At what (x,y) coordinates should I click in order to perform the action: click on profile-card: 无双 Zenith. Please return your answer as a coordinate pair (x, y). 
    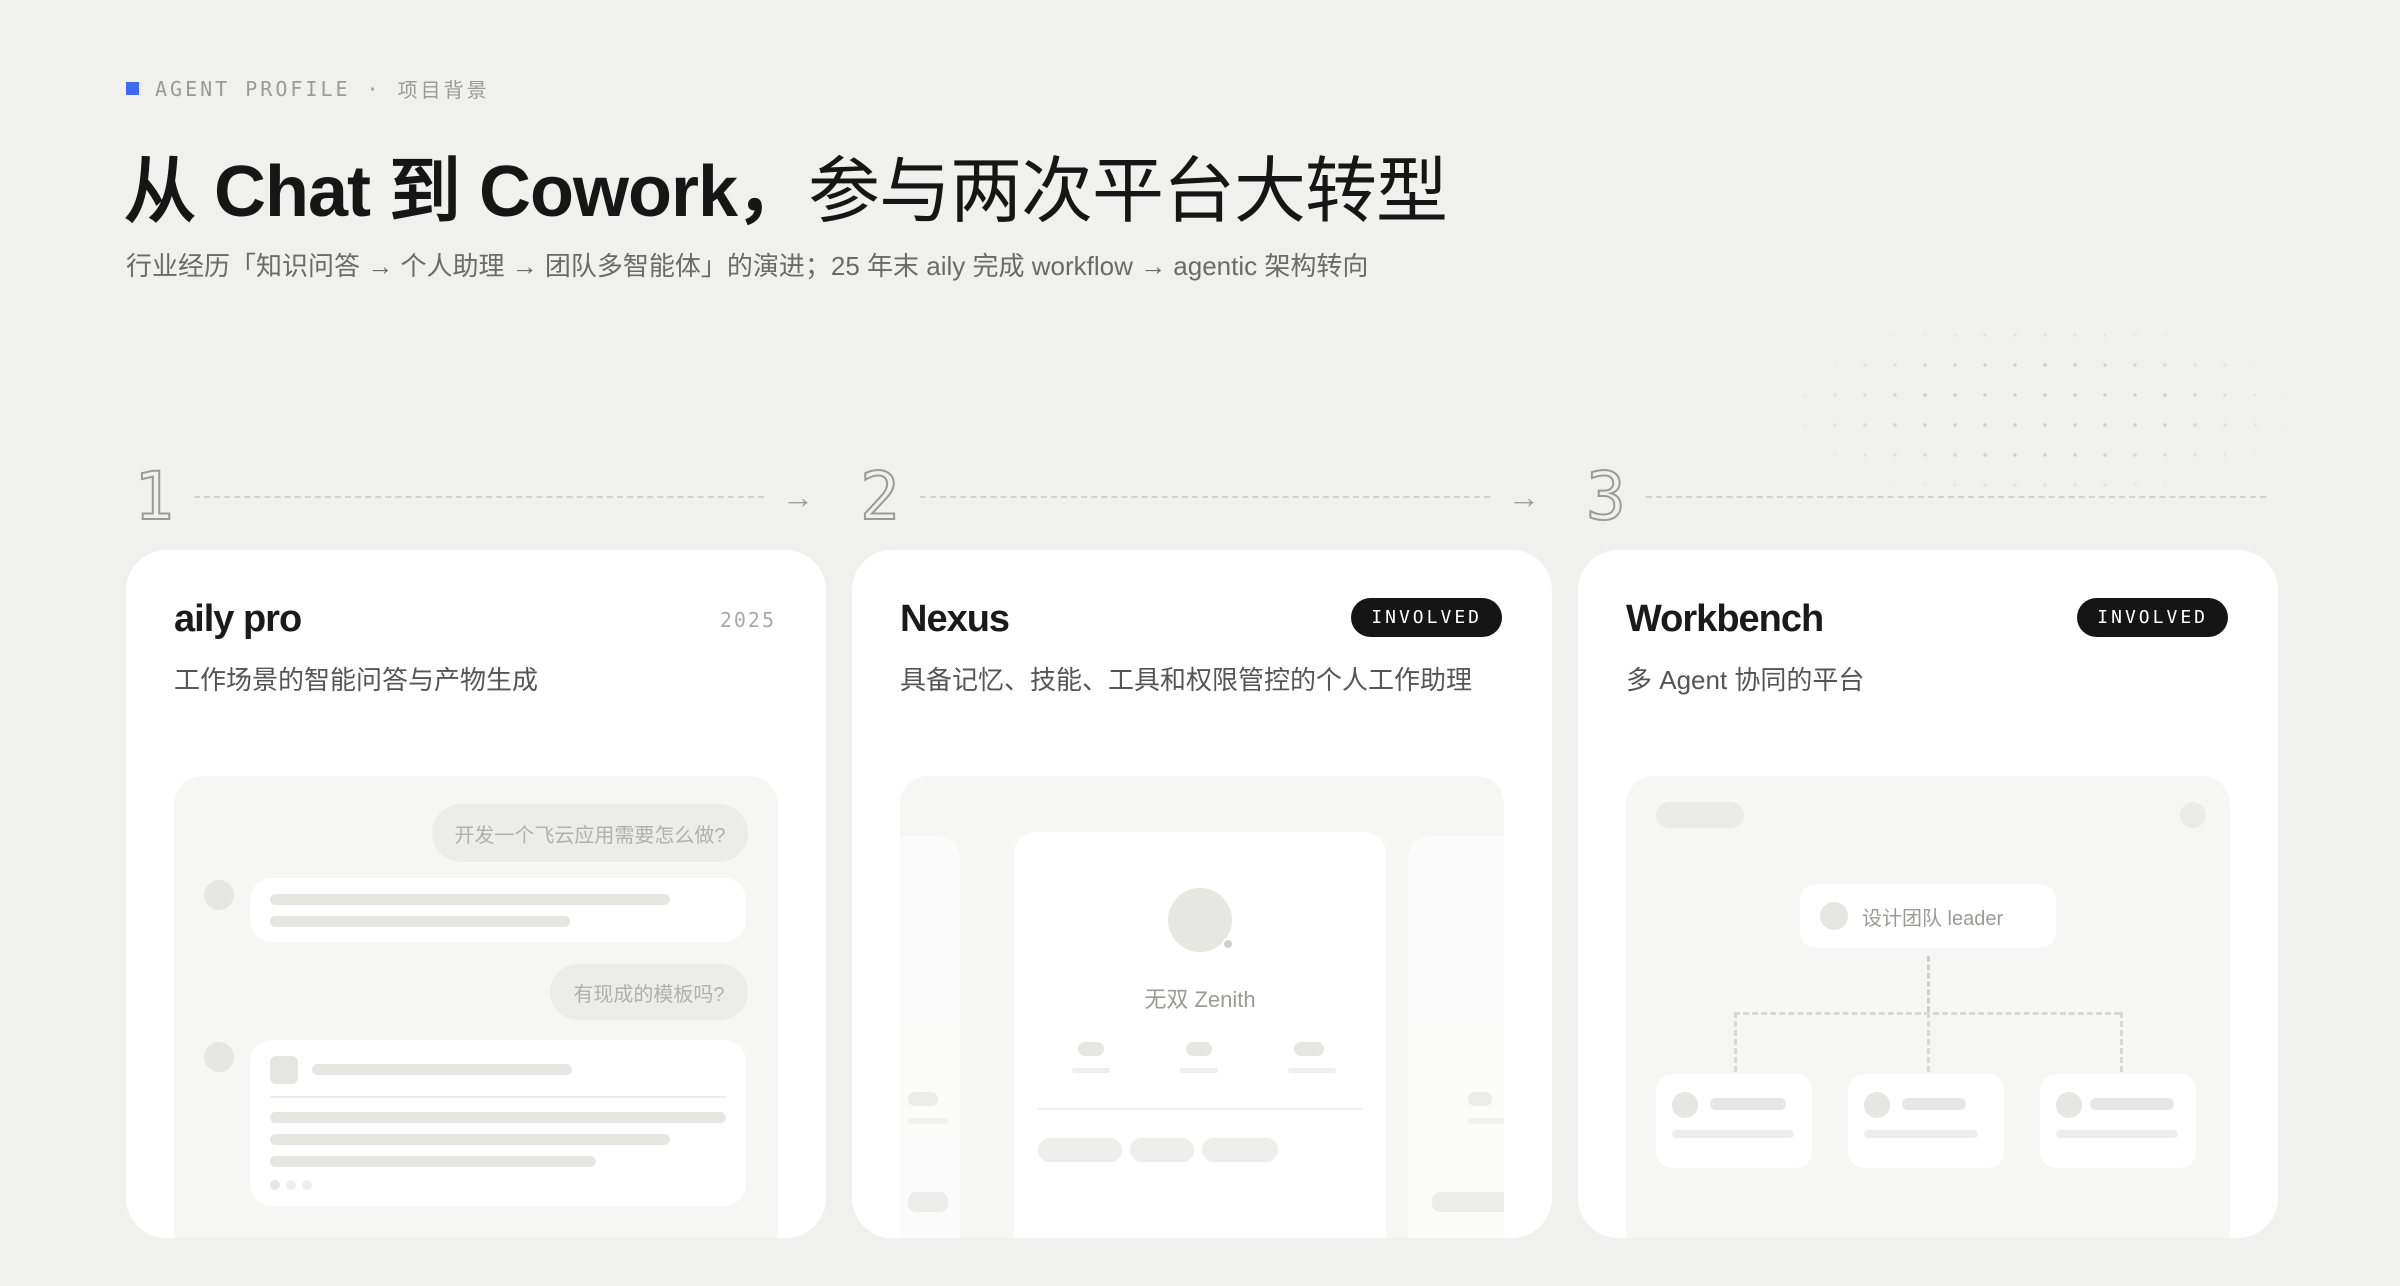
    Looking at the image, I should click on (1200, 1035).